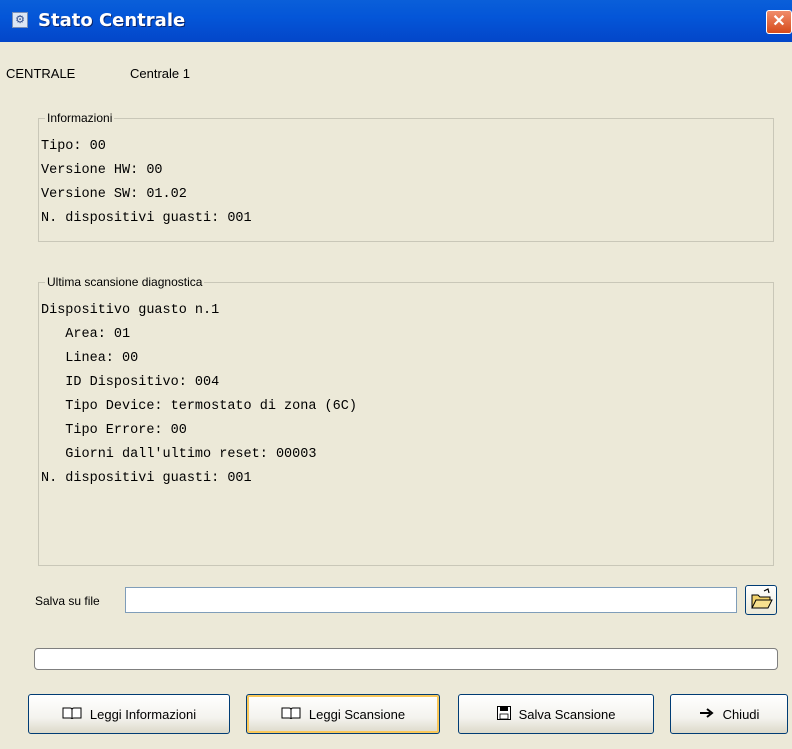 This screenshot has width=792, height=749. I want to click on progress-bar, so click(406, 659).